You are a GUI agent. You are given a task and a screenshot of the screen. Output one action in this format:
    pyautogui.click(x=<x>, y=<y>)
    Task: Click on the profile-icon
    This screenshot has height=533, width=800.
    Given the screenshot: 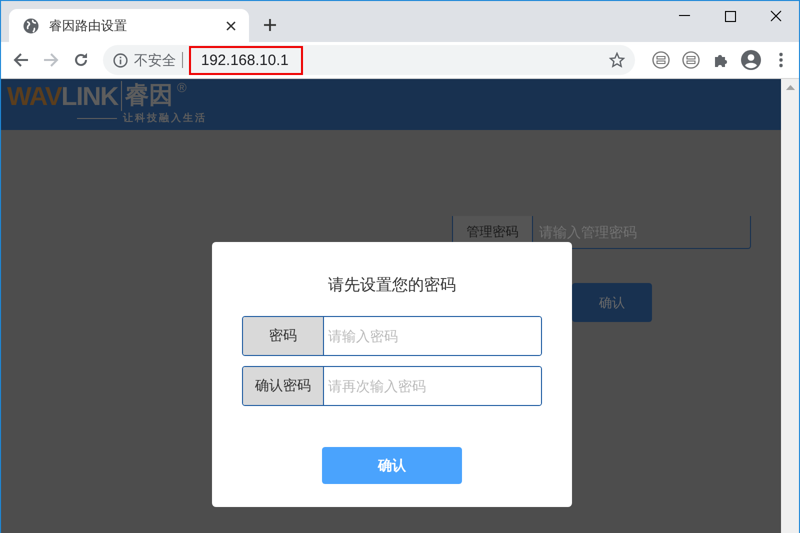 What is the action you would take?
    pyautogui.click(x=751, y=60)
    